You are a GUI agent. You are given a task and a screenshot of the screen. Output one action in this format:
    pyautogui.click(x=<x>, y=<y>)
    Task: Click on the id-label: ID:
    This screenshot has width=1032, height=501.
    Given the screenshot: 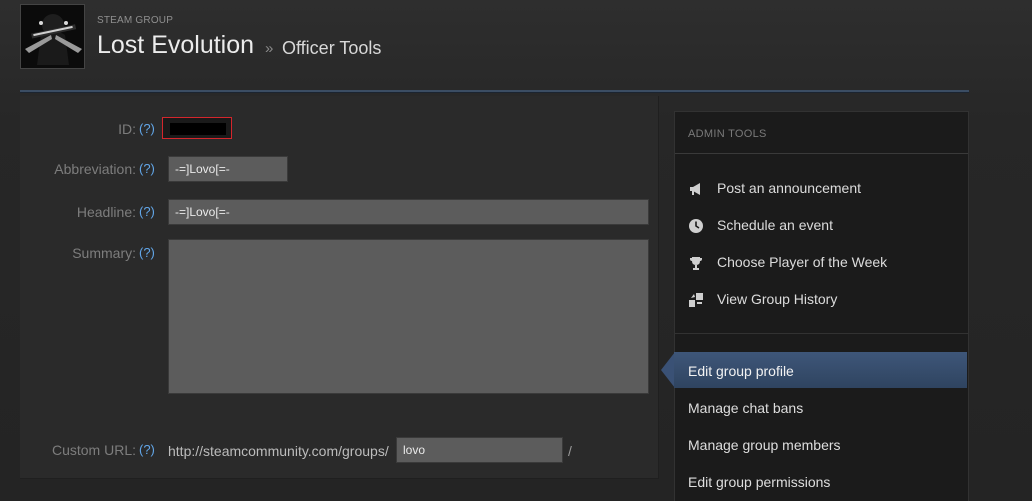 What is the action you would take?
    pyautogui.click(x=127, y=129)
    